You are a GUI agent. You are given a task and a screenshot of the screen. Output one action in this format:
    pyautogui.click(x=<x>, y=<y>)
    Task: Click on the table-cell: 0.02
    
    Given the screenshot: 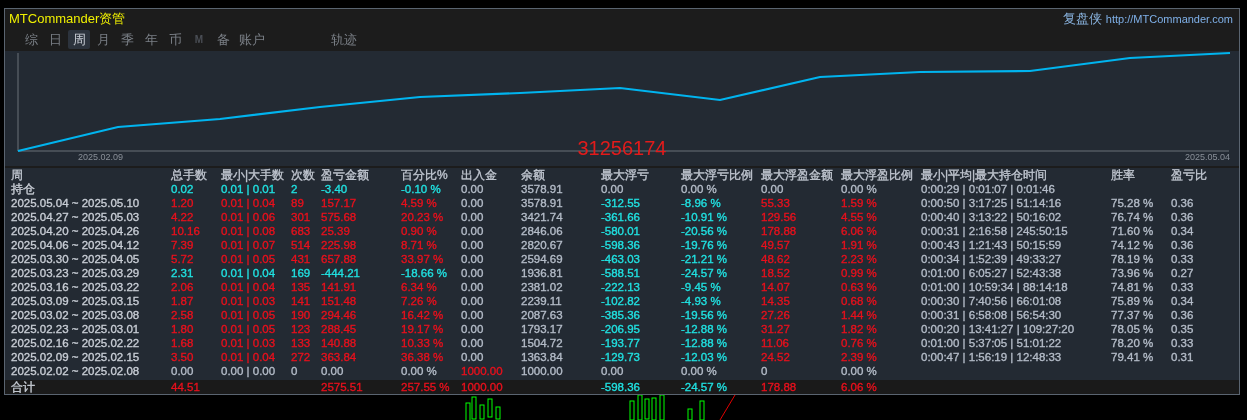 What is the action you would take?
    pyautogui.click(x=182, y=189)
    